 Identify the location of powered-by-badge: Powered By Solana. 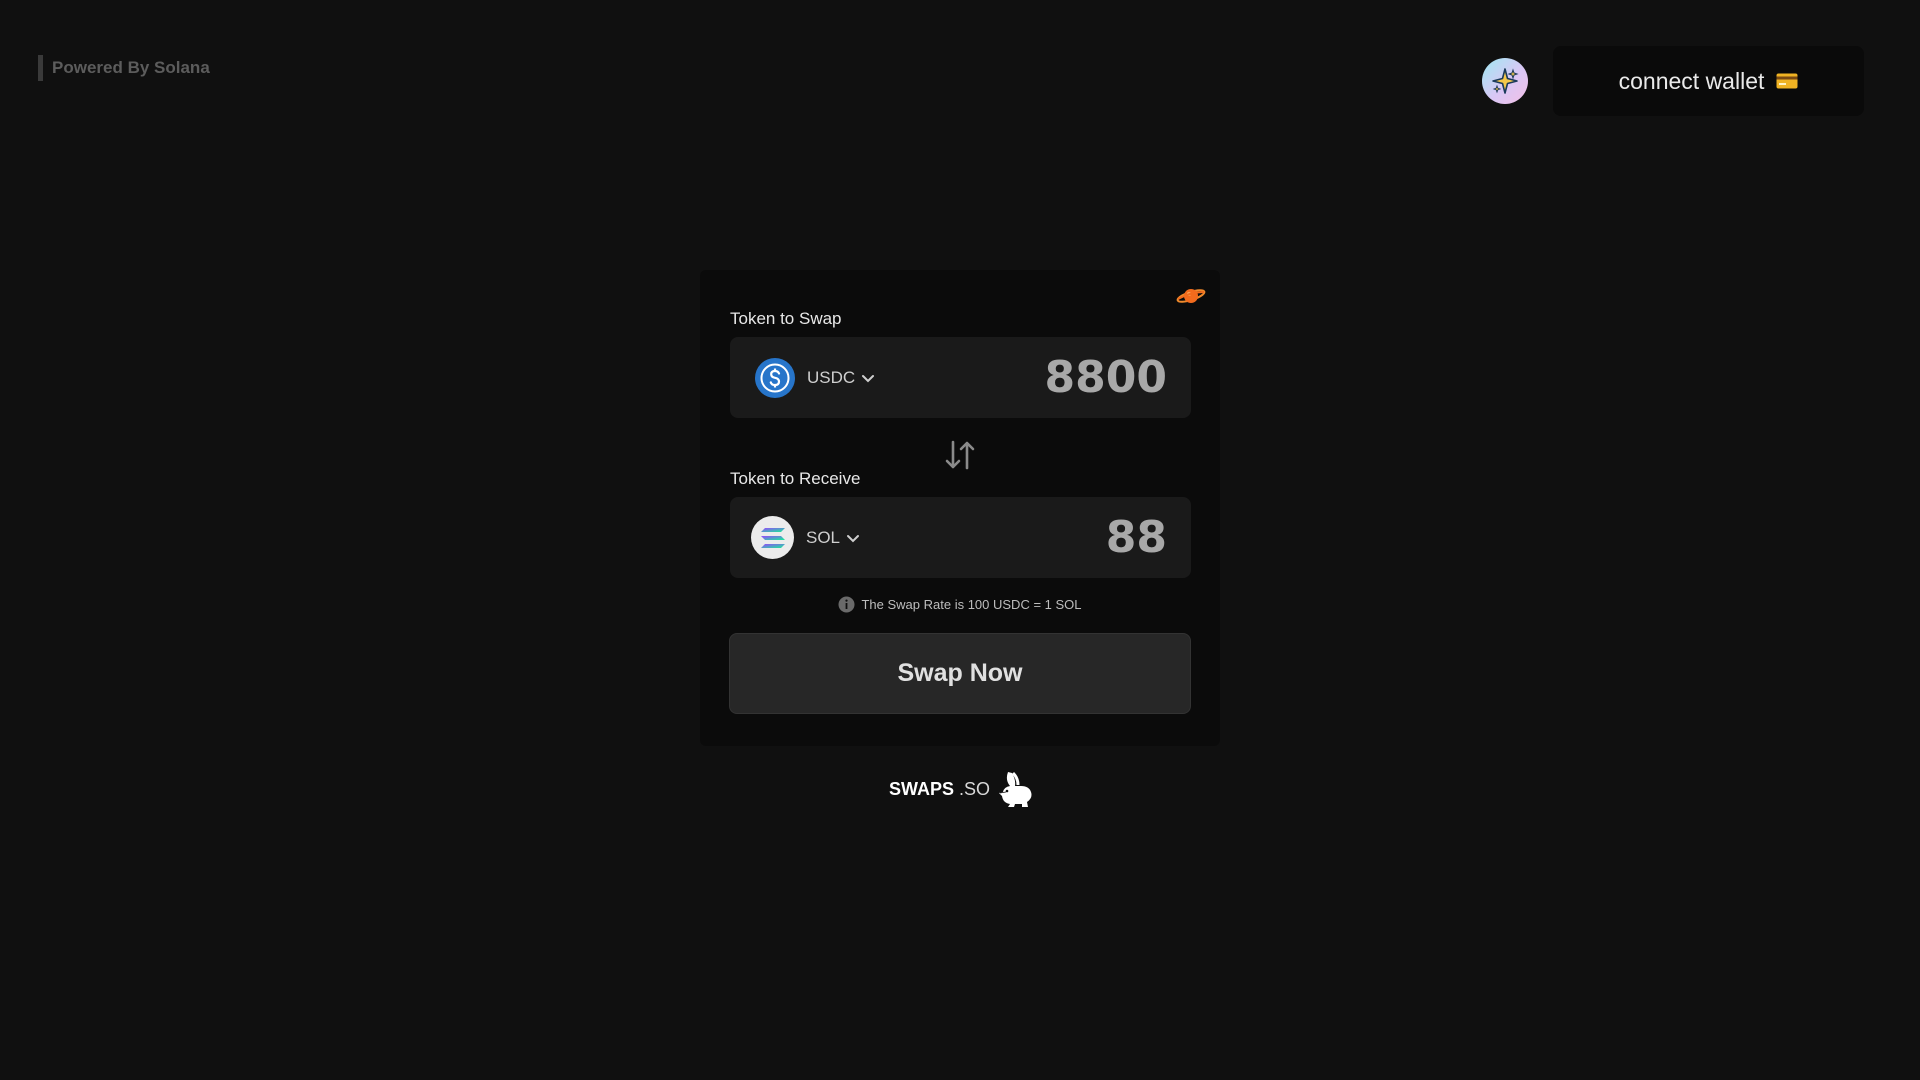
(124, 68).